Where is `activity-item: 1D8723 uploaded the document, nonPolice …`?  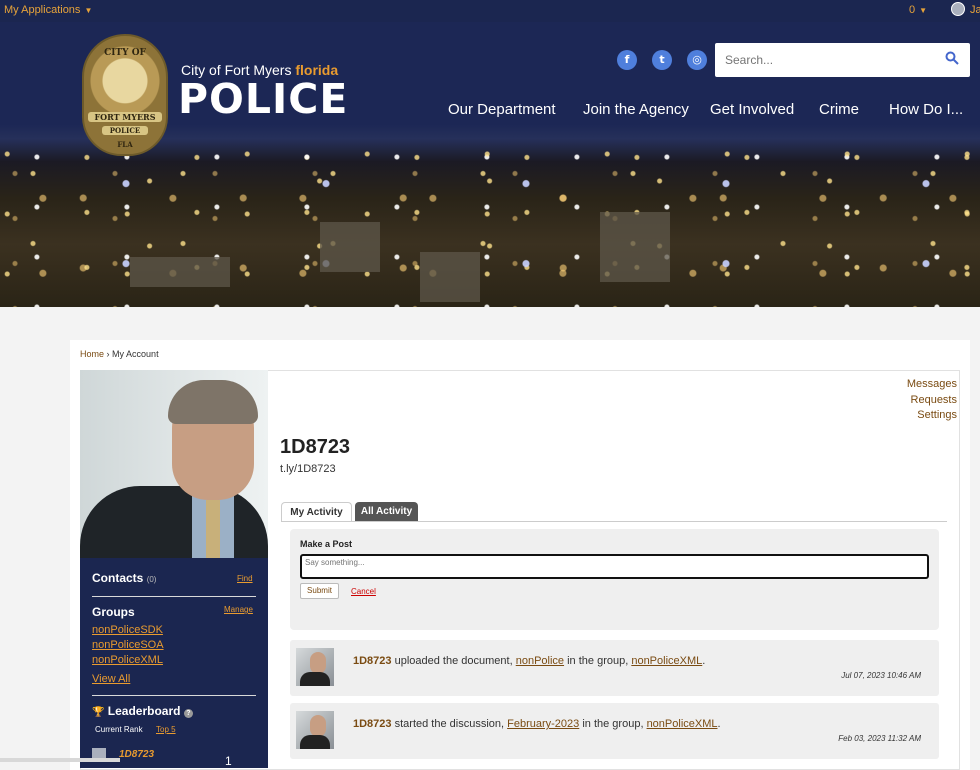 activity-item: 1D8723 uploaded the document, nonPolice … is located at coordinates (614, 668).